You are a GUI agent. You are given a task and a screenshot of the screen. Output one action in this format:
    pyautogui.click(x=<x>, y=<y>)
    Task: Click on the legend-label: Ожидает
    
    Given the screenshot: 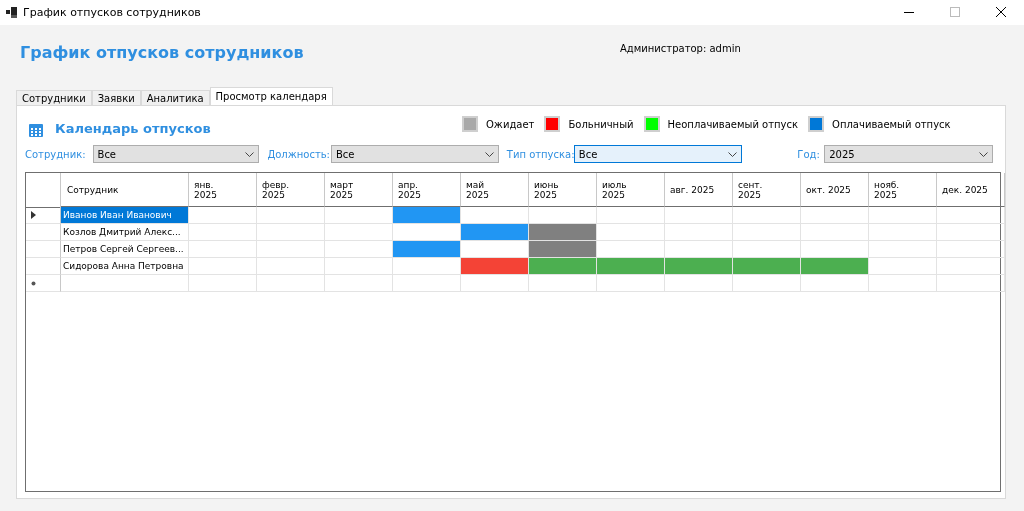 What is the action you would take?
    pyautogui.click(x=510, y=124)
    